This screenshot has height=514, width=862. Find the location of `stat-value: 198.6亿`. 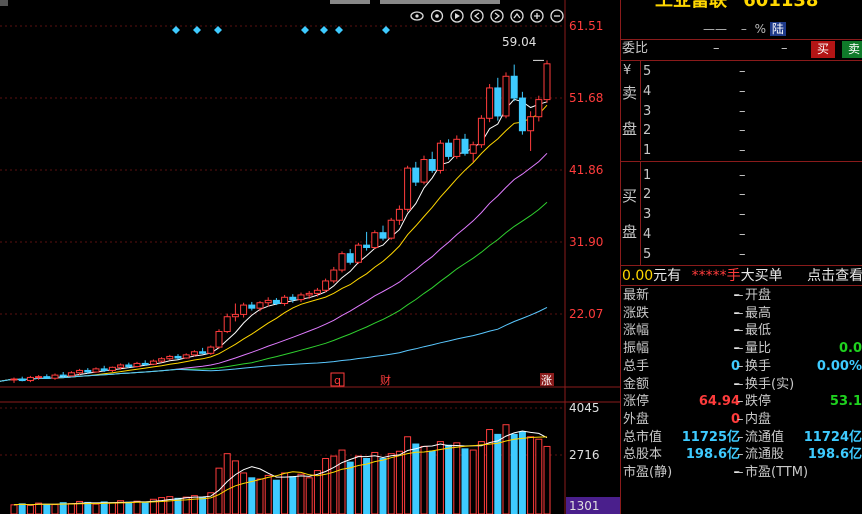

stat-value: 198.6亿 is located at coordinates (834, 454).